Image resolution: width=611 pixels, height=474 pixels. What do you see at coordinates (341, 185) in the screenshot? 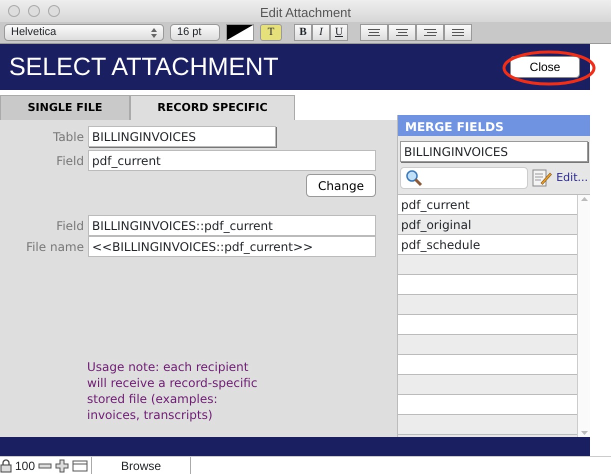
I see `change-button: Change` at bounding box center [341, 185].